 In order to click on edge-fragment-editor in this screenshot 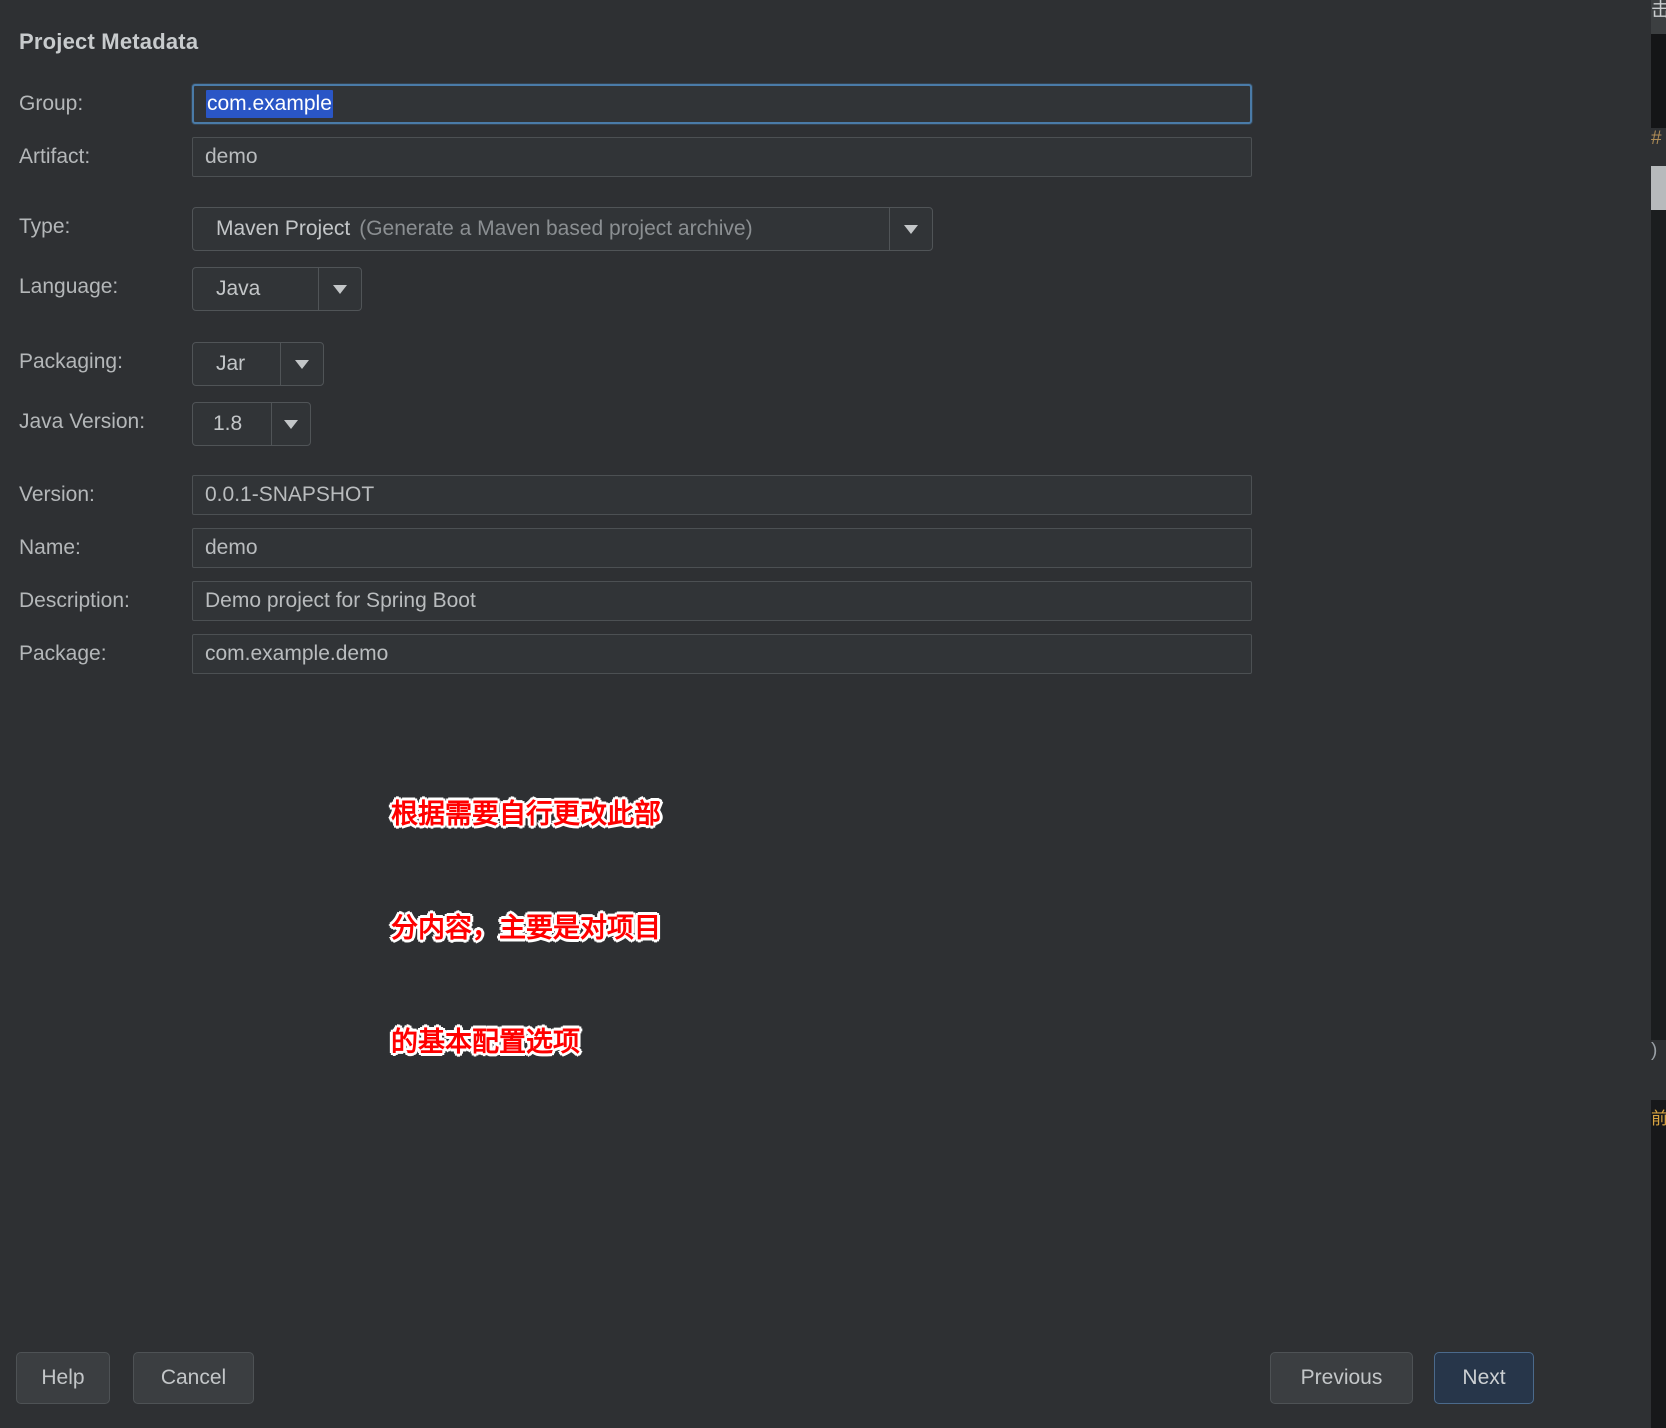, I will do `click(1658, 625)`.